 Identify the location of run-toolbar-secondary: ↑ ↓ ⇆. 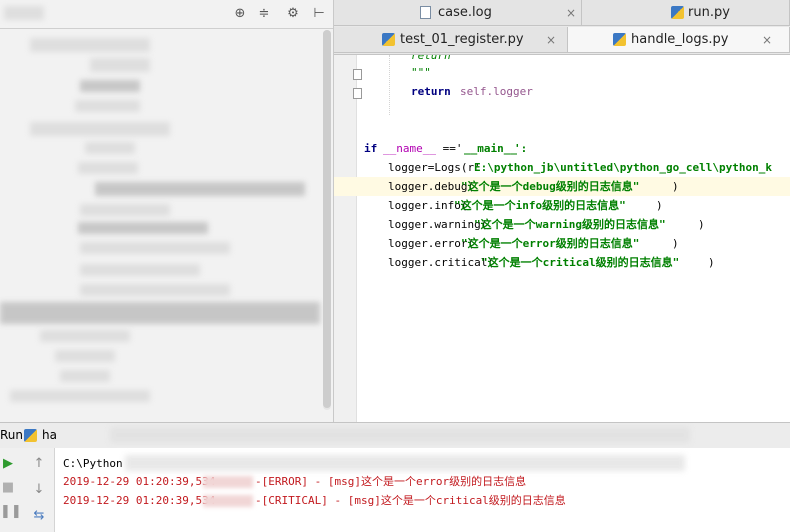
(40, 490).